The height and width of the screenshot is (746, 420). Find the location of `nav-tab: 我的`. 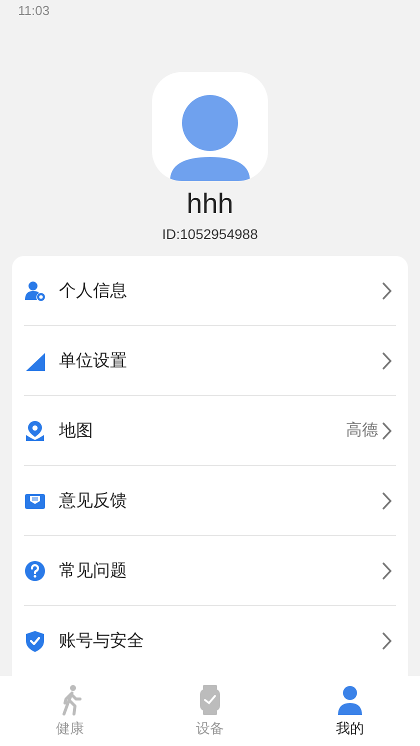

nav-tab: 我的 is located at coordinates (350, 711).